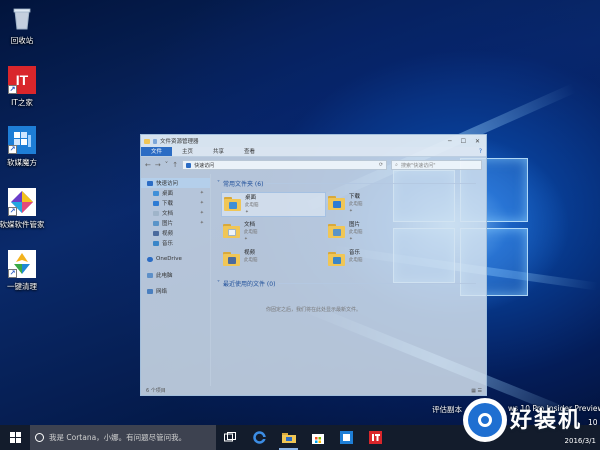 The height and width of the screenshot is (450, 600). What do you see at coordinates (150, 275) in the screenshot?
I see `computer-icon` at bounding box center [150, 275].